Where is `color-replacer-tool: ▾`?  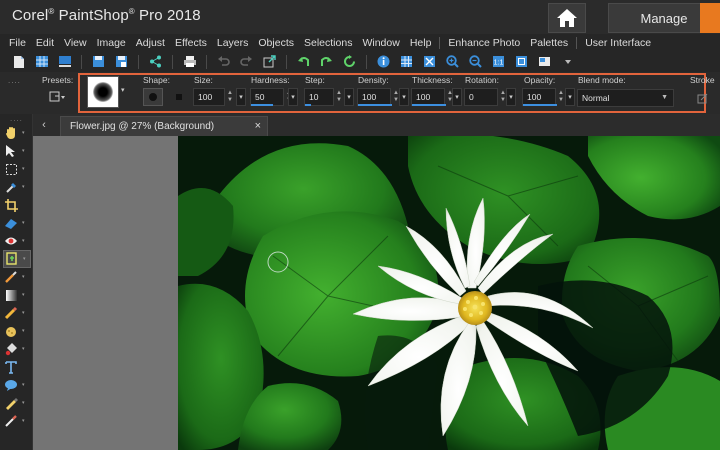 color-replacer-tool: ▾ is located at coordinates (17, 313).